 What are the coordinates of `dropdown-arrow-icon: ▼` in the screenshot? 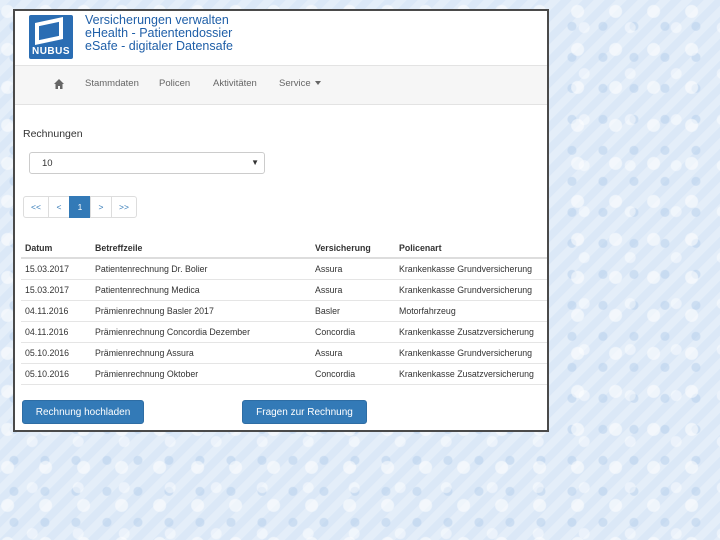 It's located at (255, 162).